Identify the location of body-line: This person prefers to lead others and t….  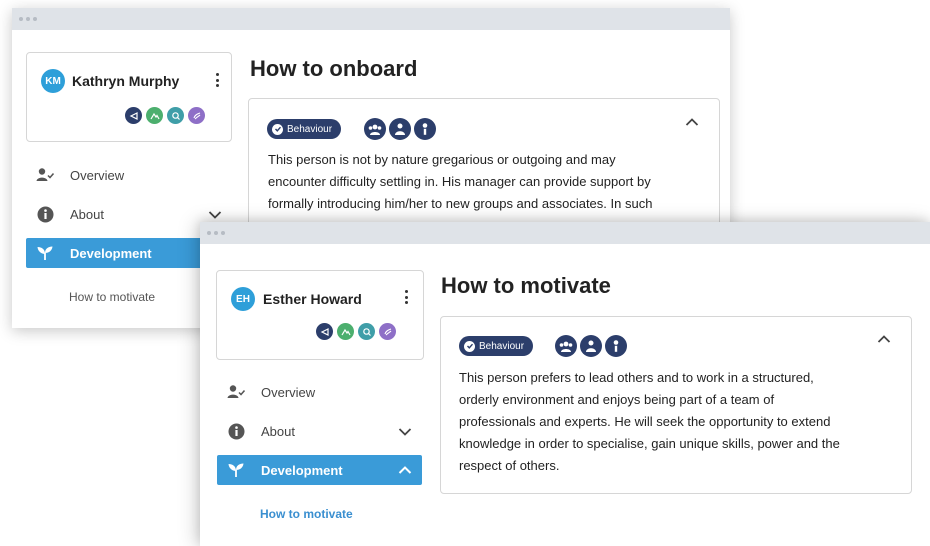
(636, 377).